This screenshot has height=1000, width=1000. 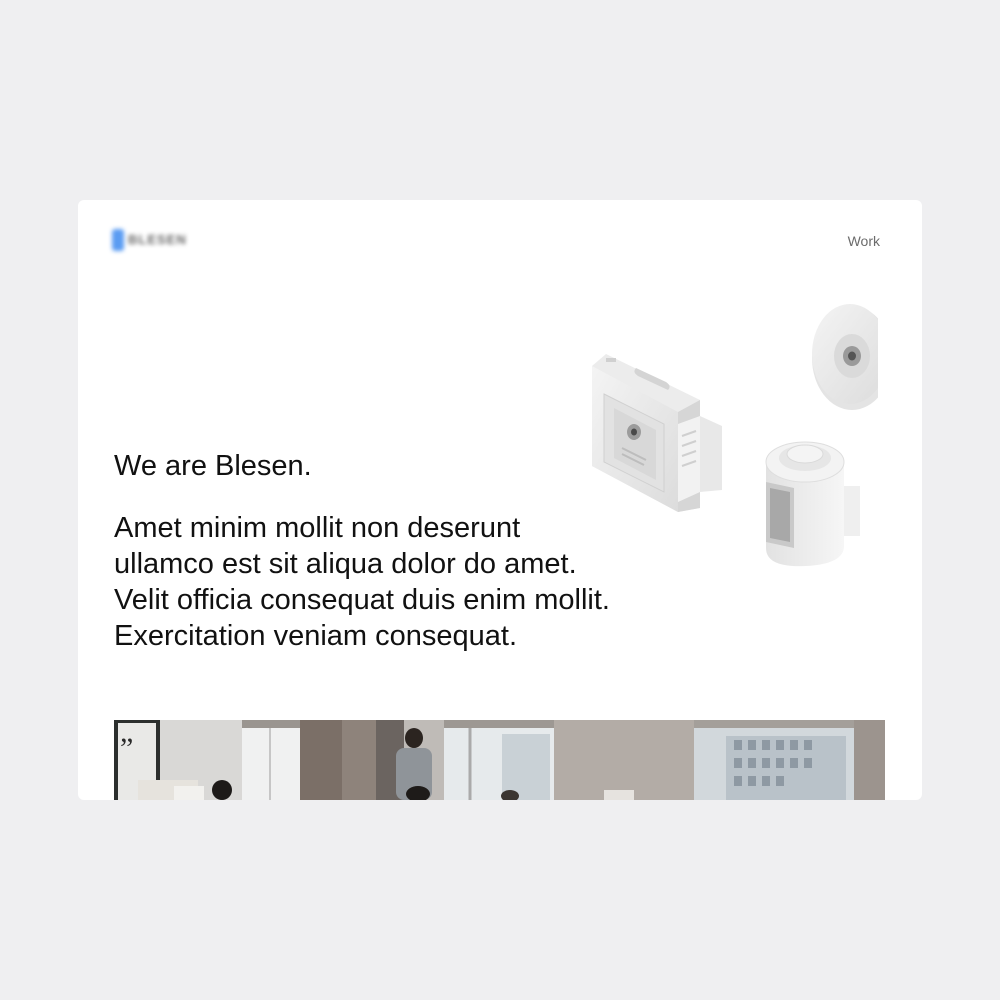 What do you see at coordinates (213, 466) in the screenshot?
I see `hero-title: We are Blesen.` at bounding box center [213, 466].